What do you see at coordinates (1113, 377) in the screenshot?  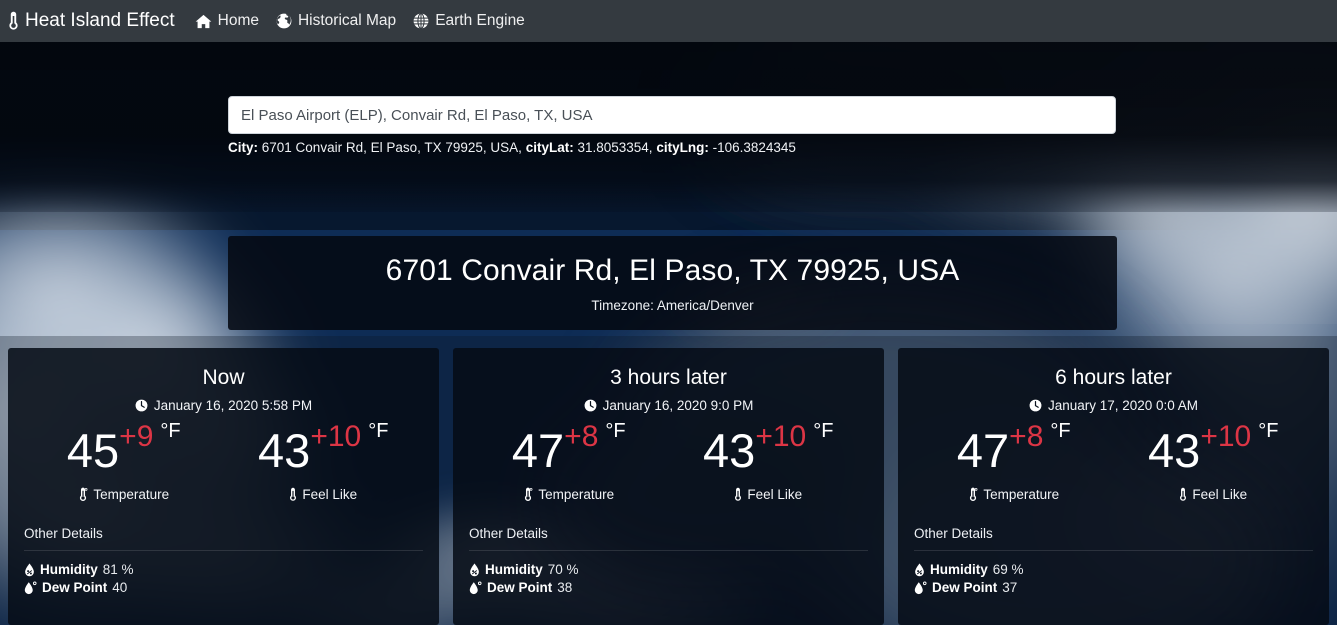 I see `card-title: 6 hours later` at bounding box center [1113, 377].